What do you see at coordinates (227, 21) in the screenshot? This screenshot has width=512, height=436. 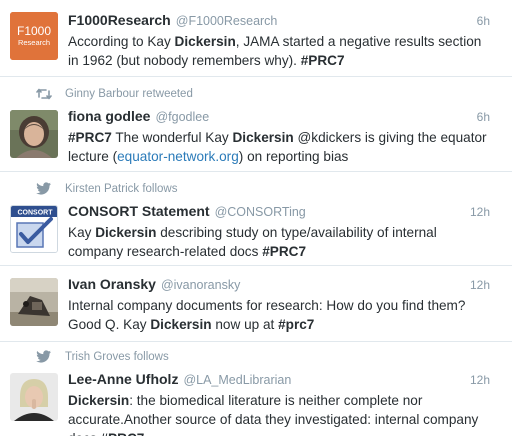 I see `author-handle: @F1000Research` at bounding box center [227, 21].